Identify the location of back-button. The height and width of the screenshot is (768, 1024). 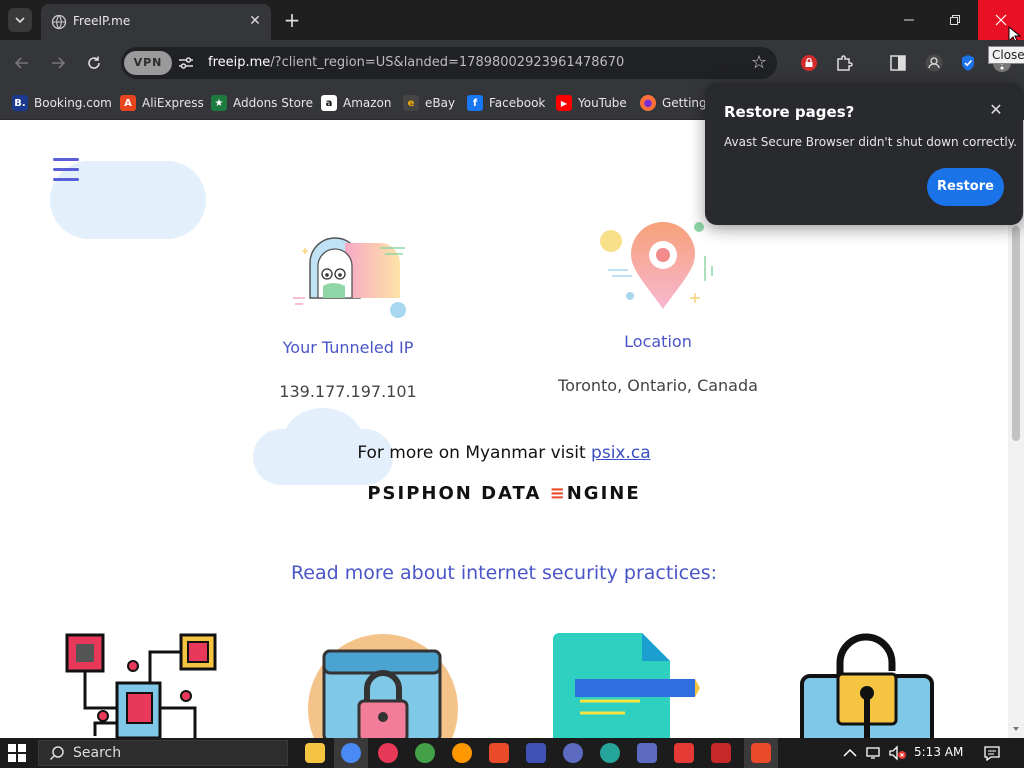
(22, 63).